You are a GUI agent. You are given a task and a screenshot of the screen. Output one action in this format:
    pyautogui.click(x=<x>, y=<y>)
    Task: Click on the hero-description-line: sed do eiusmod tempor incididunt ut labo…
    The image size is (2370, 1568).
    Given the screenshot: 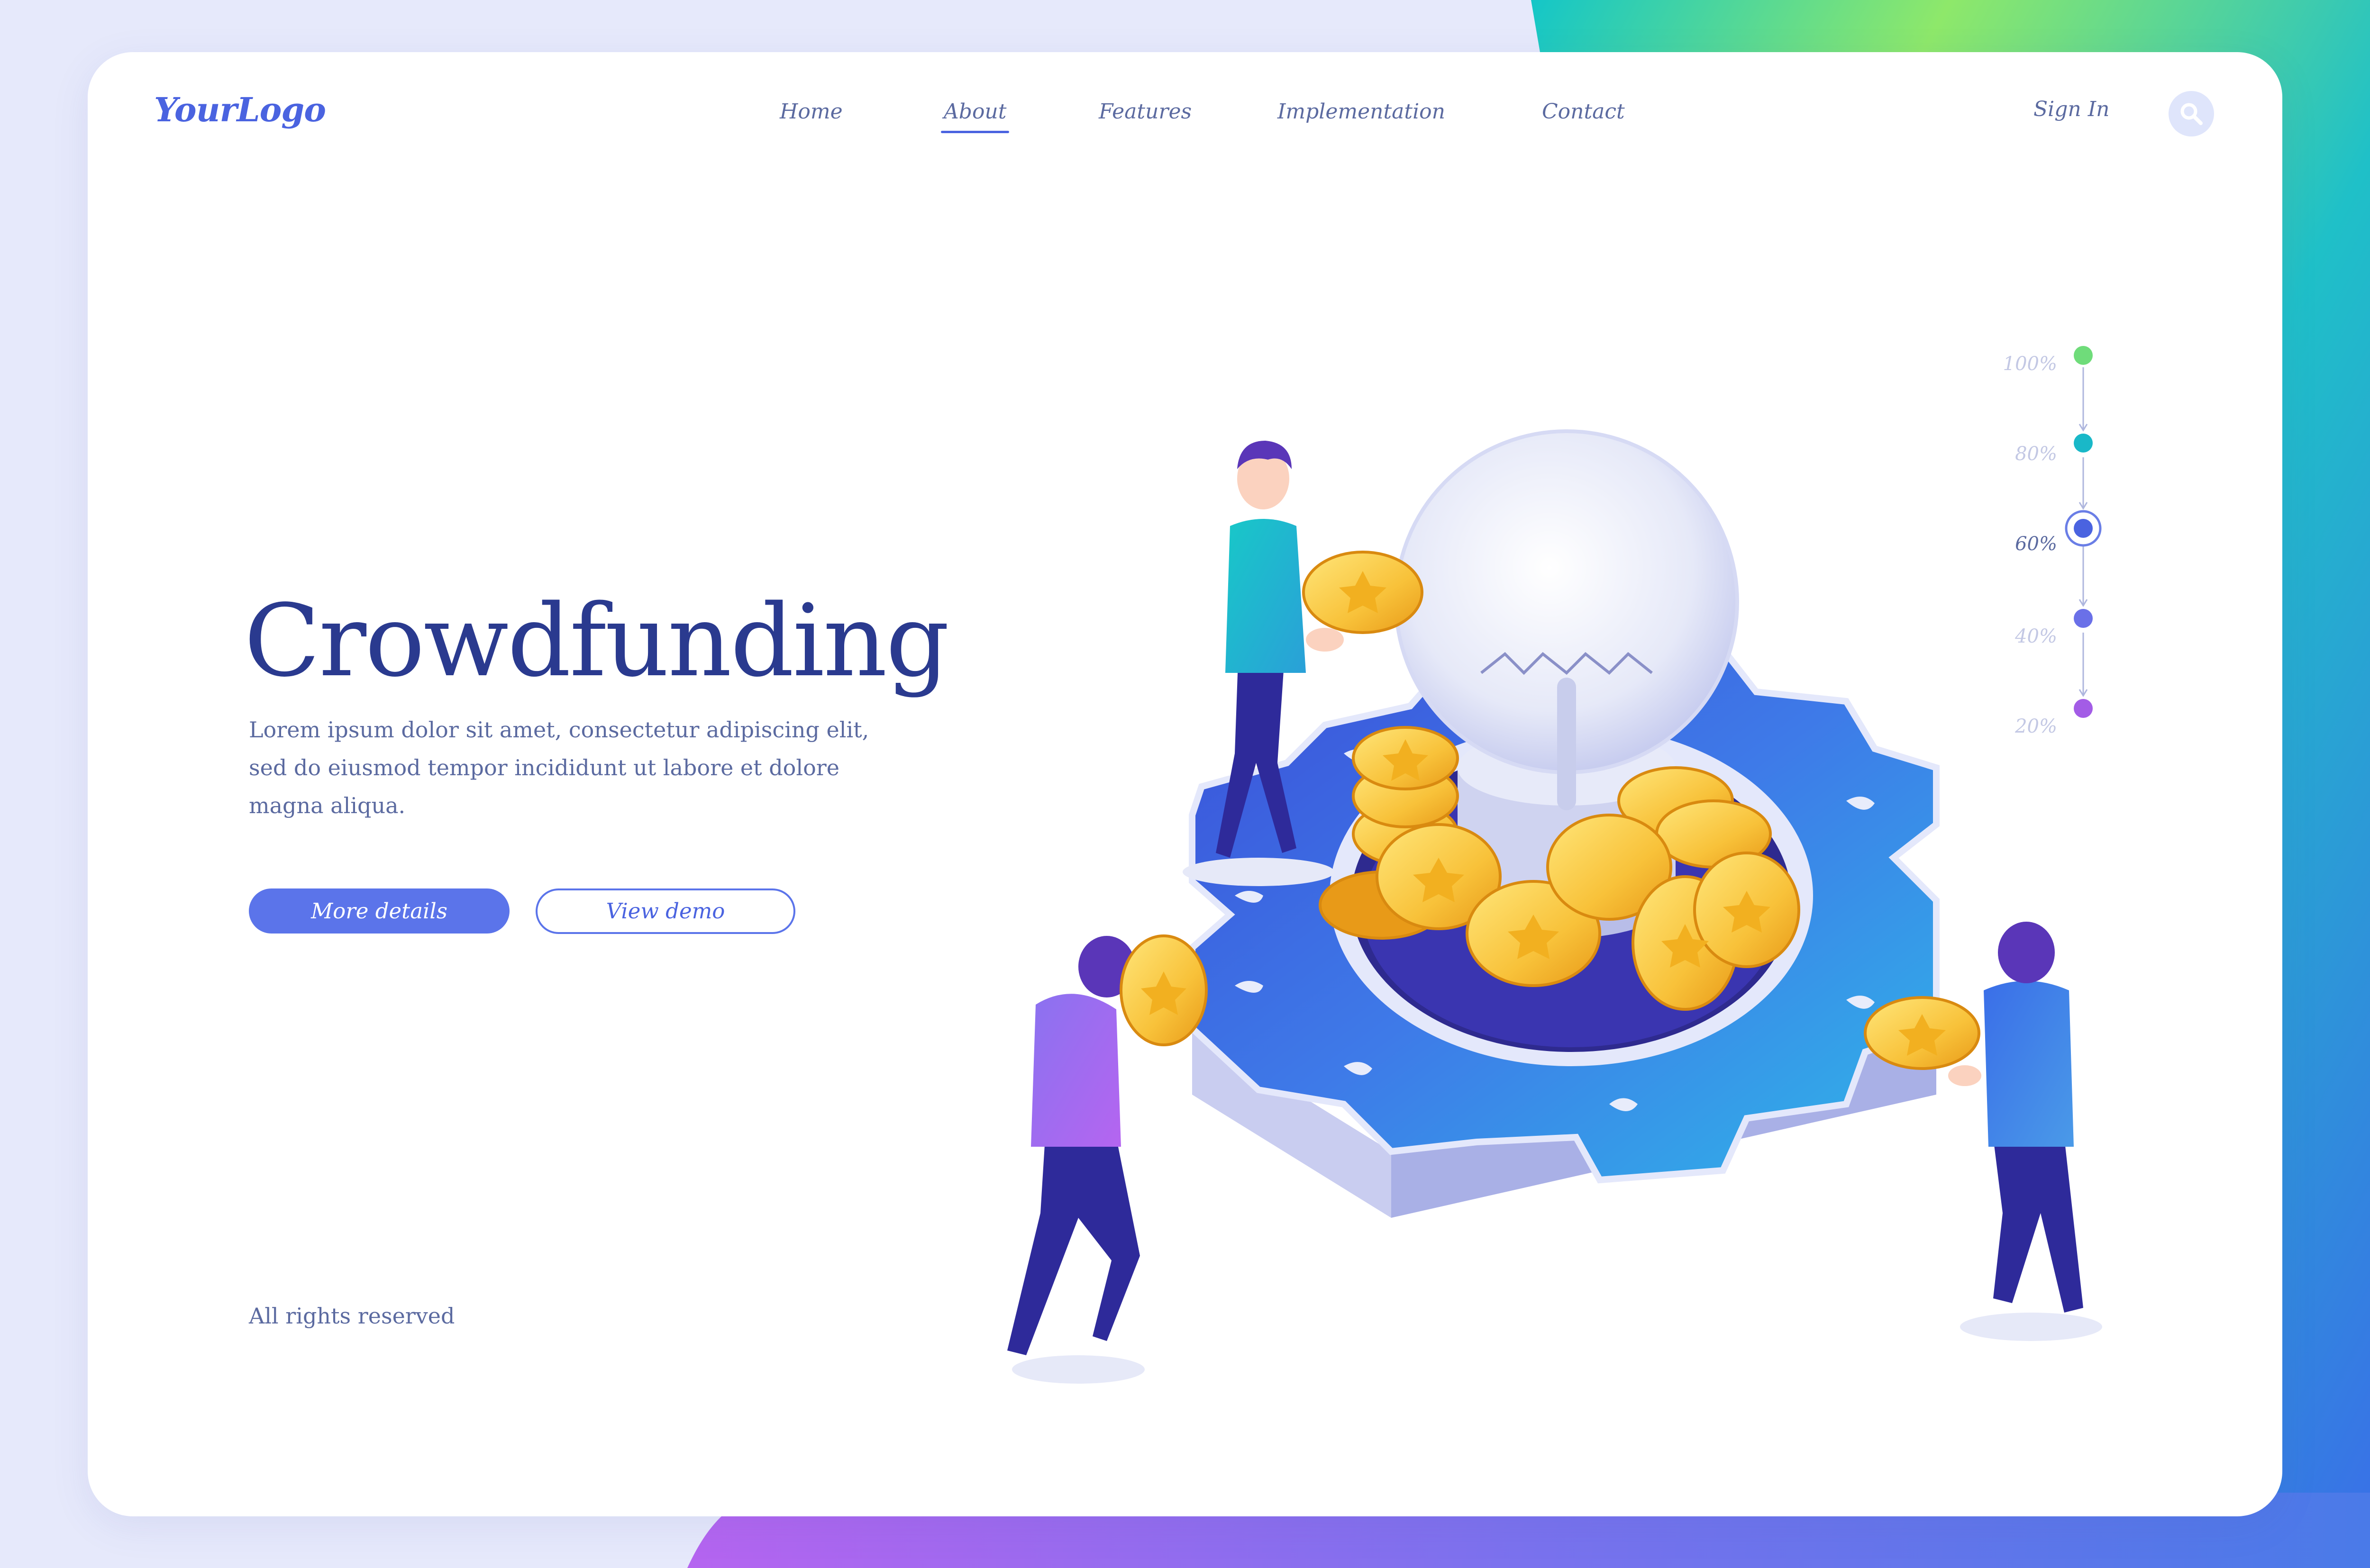 What is the action you would take?
    pyautogui.click(x=544, y=767)
    